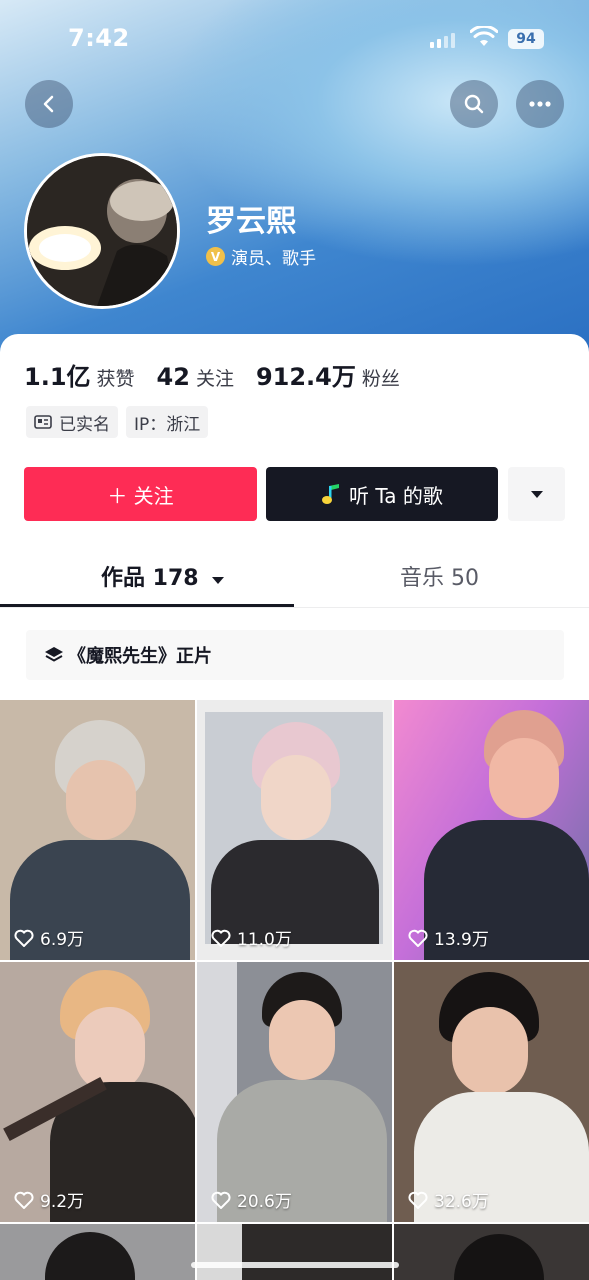  Describe the element at coordinates (491, 1092) in the screenshot. I see `video-thumbnail: 32.6万` at that location.